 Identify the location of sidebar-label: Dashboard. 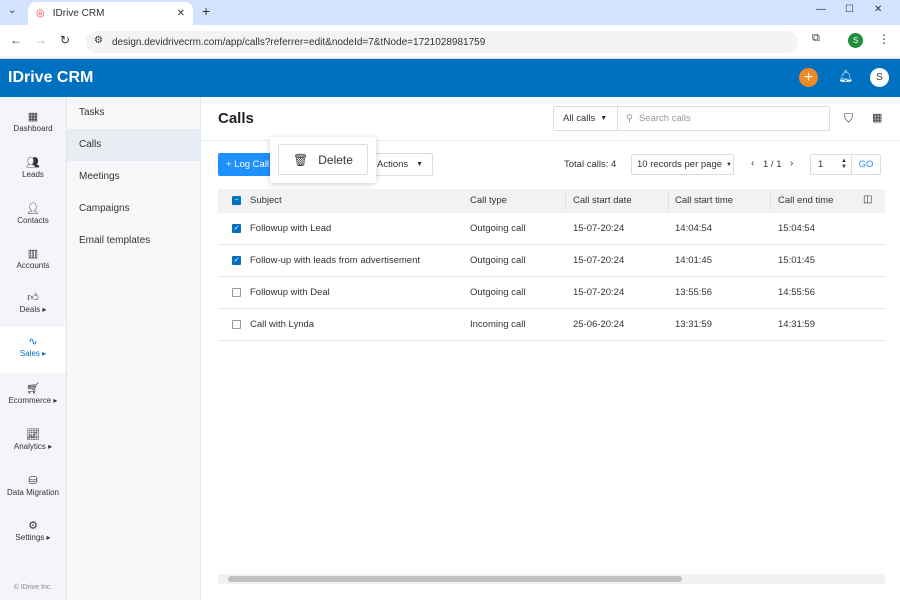
(33, 128).